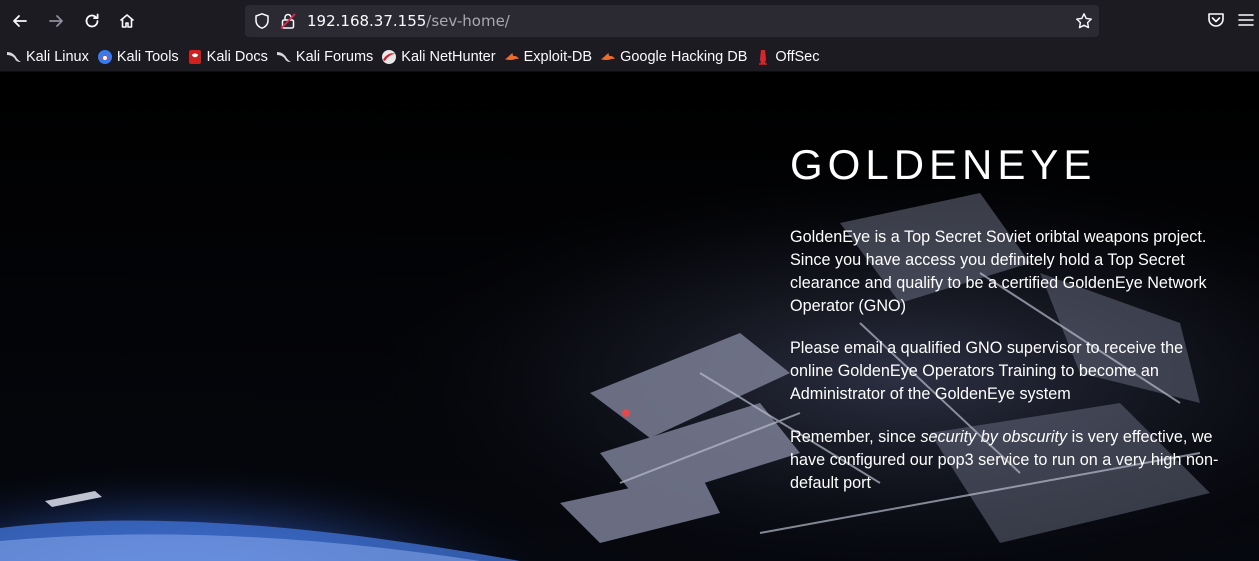 Image resolution: width=1259 pixels, height=561 pixels. I want to click on url-bar: 192.168.37.155/sev-home/, so click(672, 21).